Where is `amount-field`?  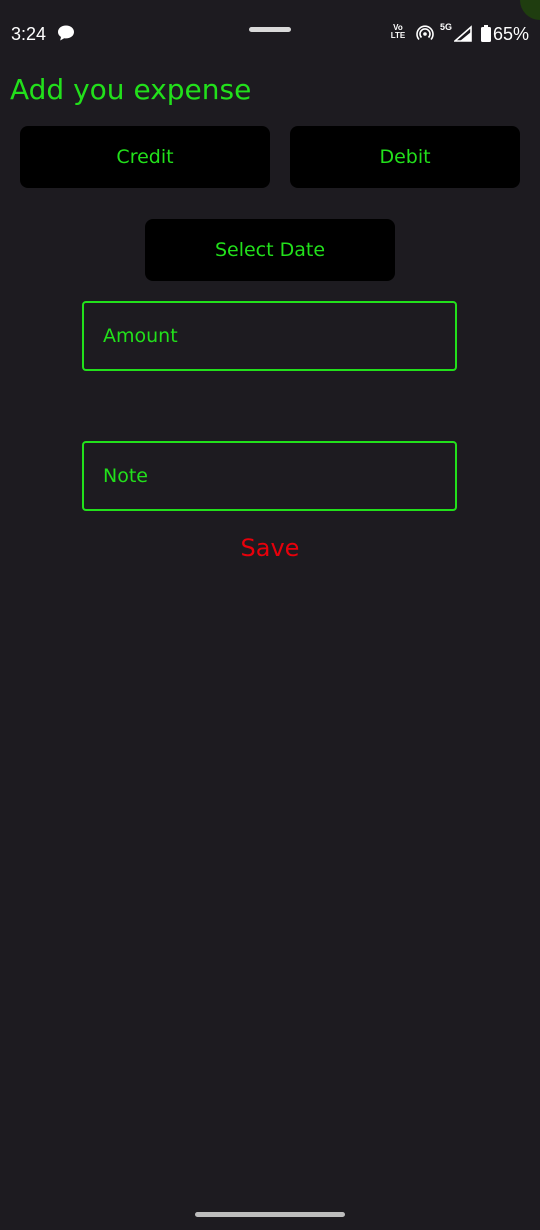 amount-field is located at coordinates (269, 336).